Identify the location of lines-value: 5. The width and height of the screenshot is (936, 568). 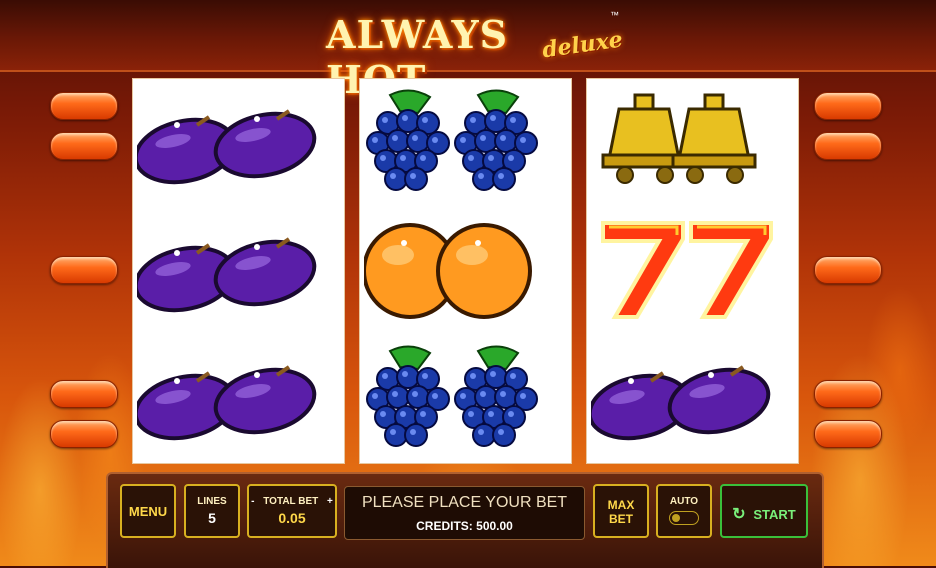
(212, 518).